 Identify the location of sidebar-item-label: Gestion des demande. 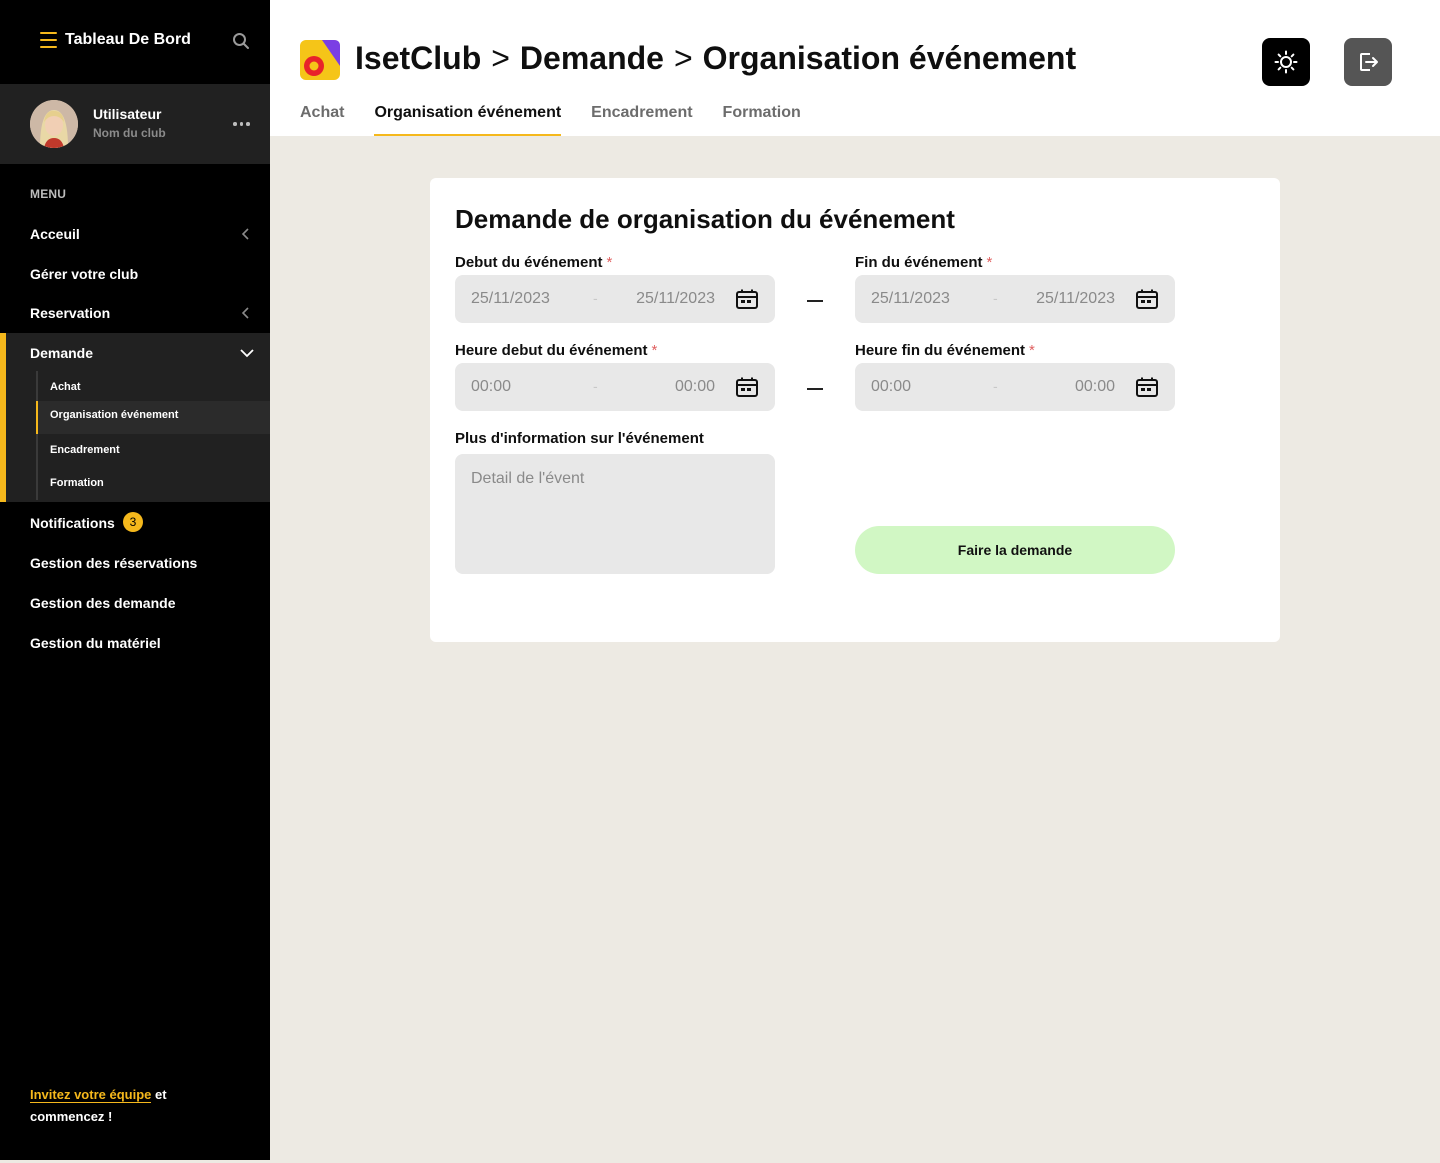
(103, 603).